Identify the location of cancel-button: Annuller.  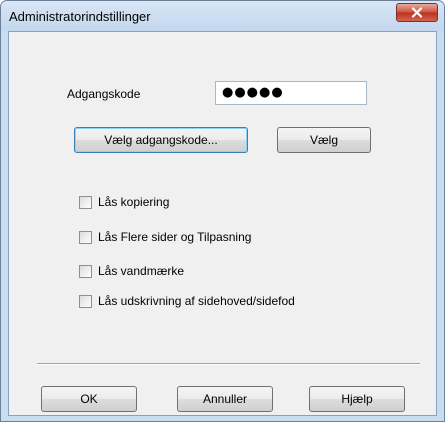
(225, 399).